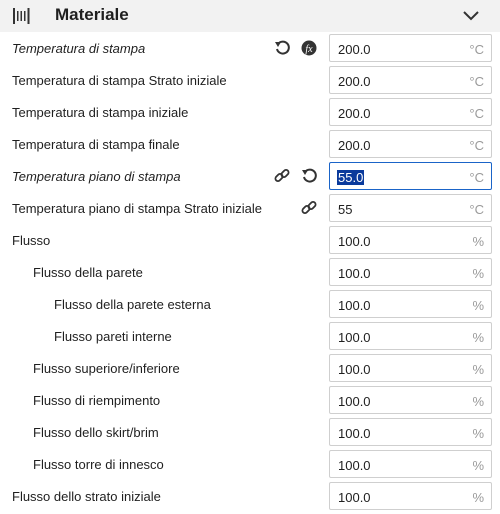  I want to click on setting-label: Flusso superiore/inferiore, so click(106, 368).